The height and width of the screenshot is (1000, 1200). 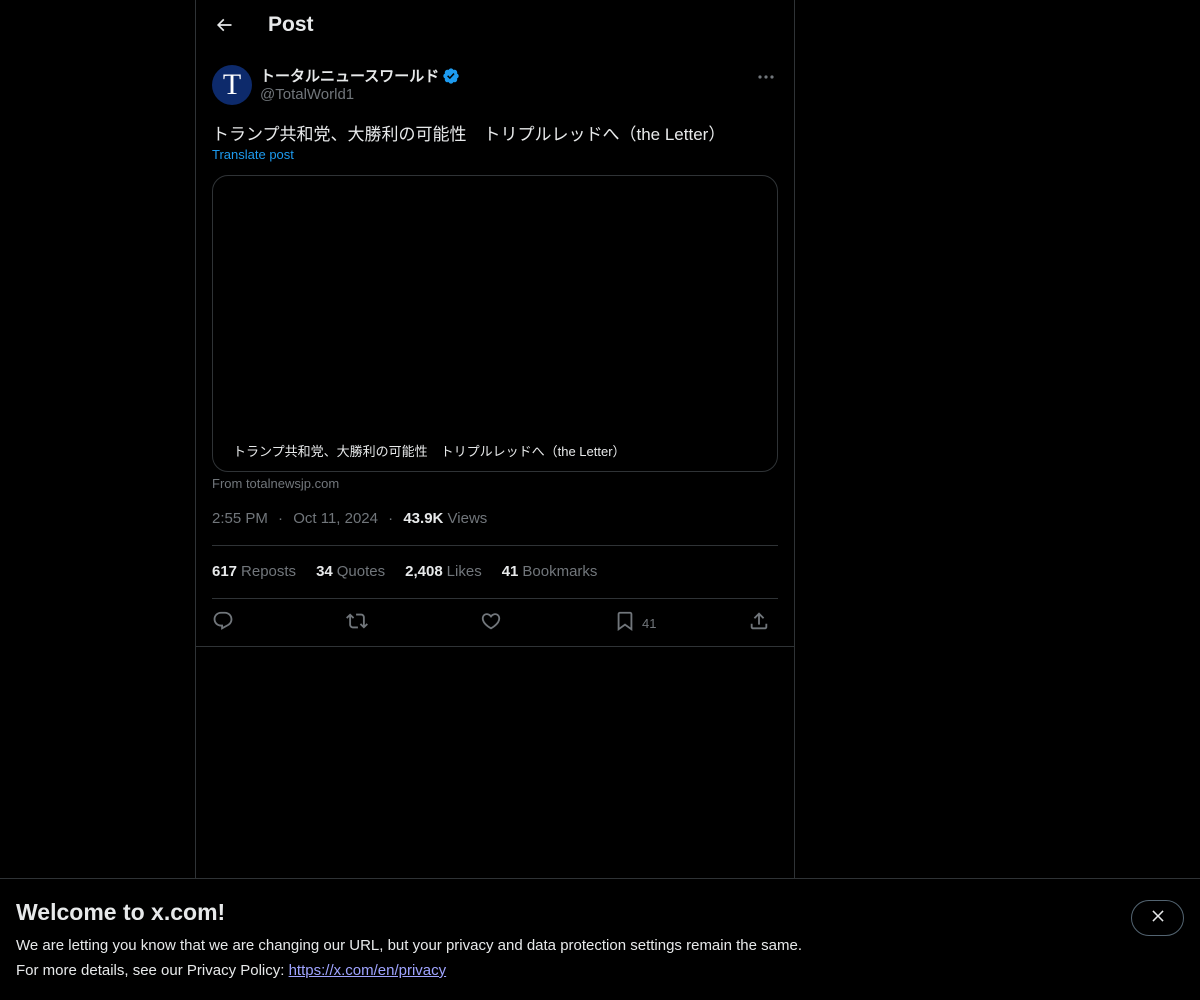 I want to click on link-card: トランプ共和党、大勝利の可能性 トリプルレッドへ（the Letter）, so click(x=495, y=323).